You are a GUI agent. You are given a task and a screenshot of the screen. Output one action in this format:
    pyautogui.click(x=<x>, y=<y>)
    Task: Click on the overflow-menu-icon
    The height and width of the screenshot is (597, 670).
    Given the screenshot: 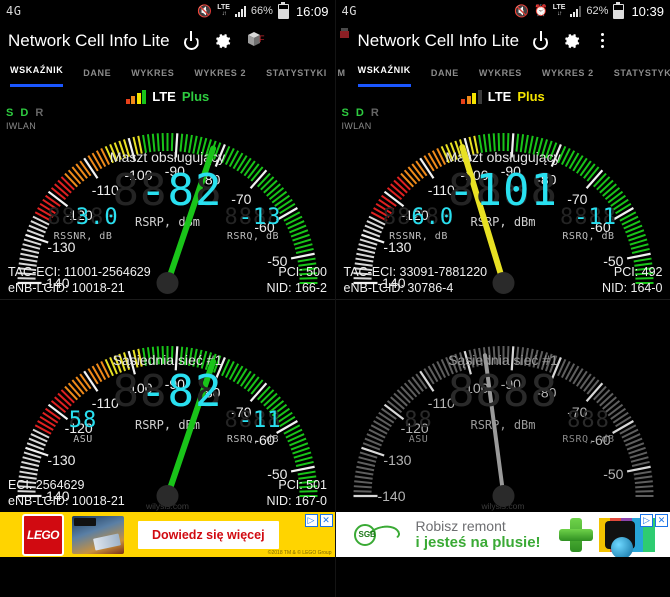 What is the action you would take?
    pyautogui.click(x=602, y=40)
    